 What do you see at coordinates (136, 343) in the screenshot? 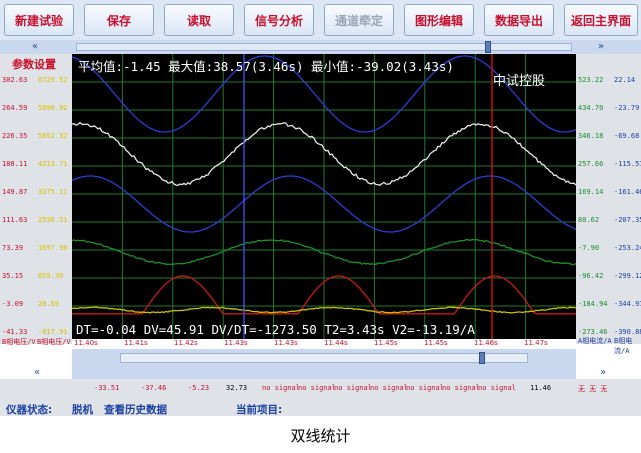
I see `time-tick-label: 11.41s` at bounding box center [136, 343].